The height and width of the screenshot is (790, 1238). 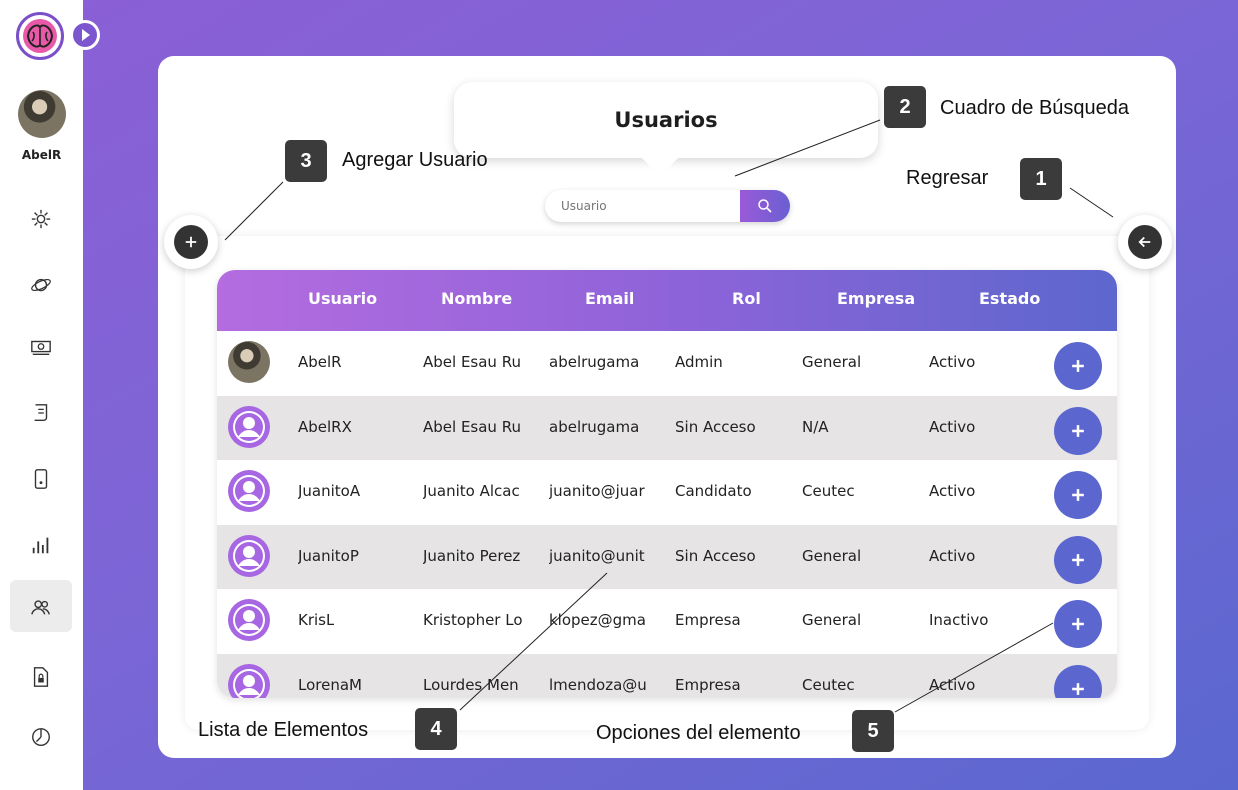 What do you see at coordinates (667, 300) in the screenshot?
I see `table-header: Usuario Nombre Email Rol Empresa Estado` at bounding box center [667, 300].